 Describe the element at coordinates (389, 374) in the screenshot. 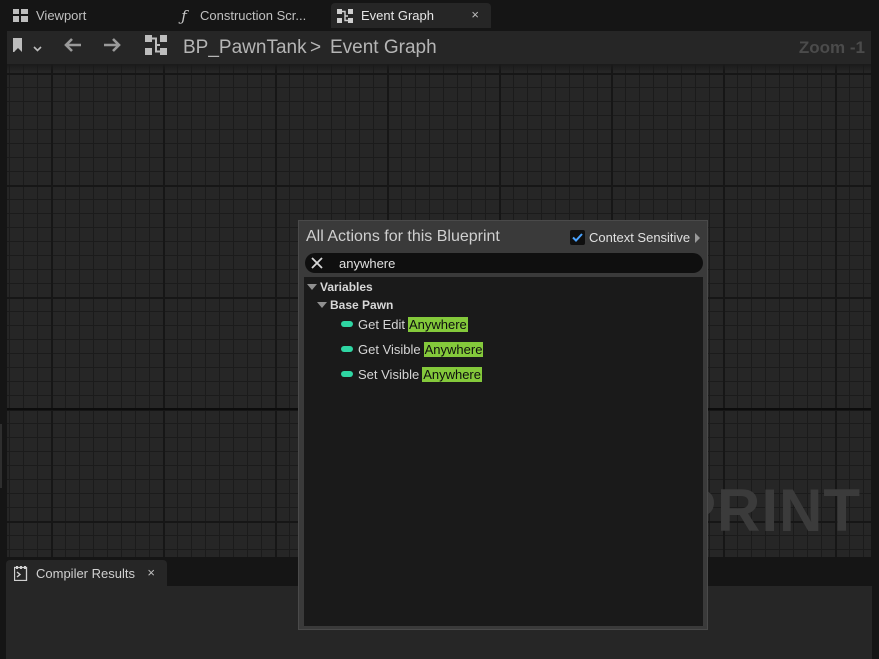

I see `item-label: Set Visible` at that location.